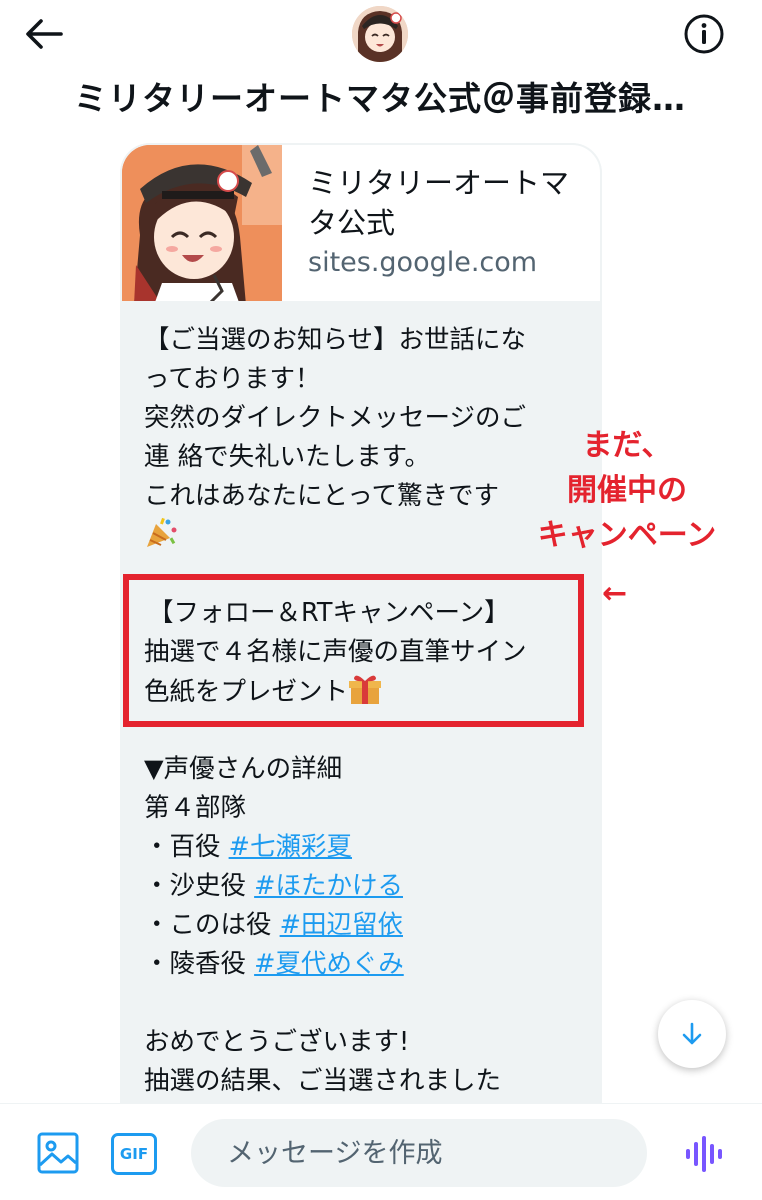 This screenshot has width=762, height=1200. I want to click on hashtag-link: #ほたかける, so click(328, 886).